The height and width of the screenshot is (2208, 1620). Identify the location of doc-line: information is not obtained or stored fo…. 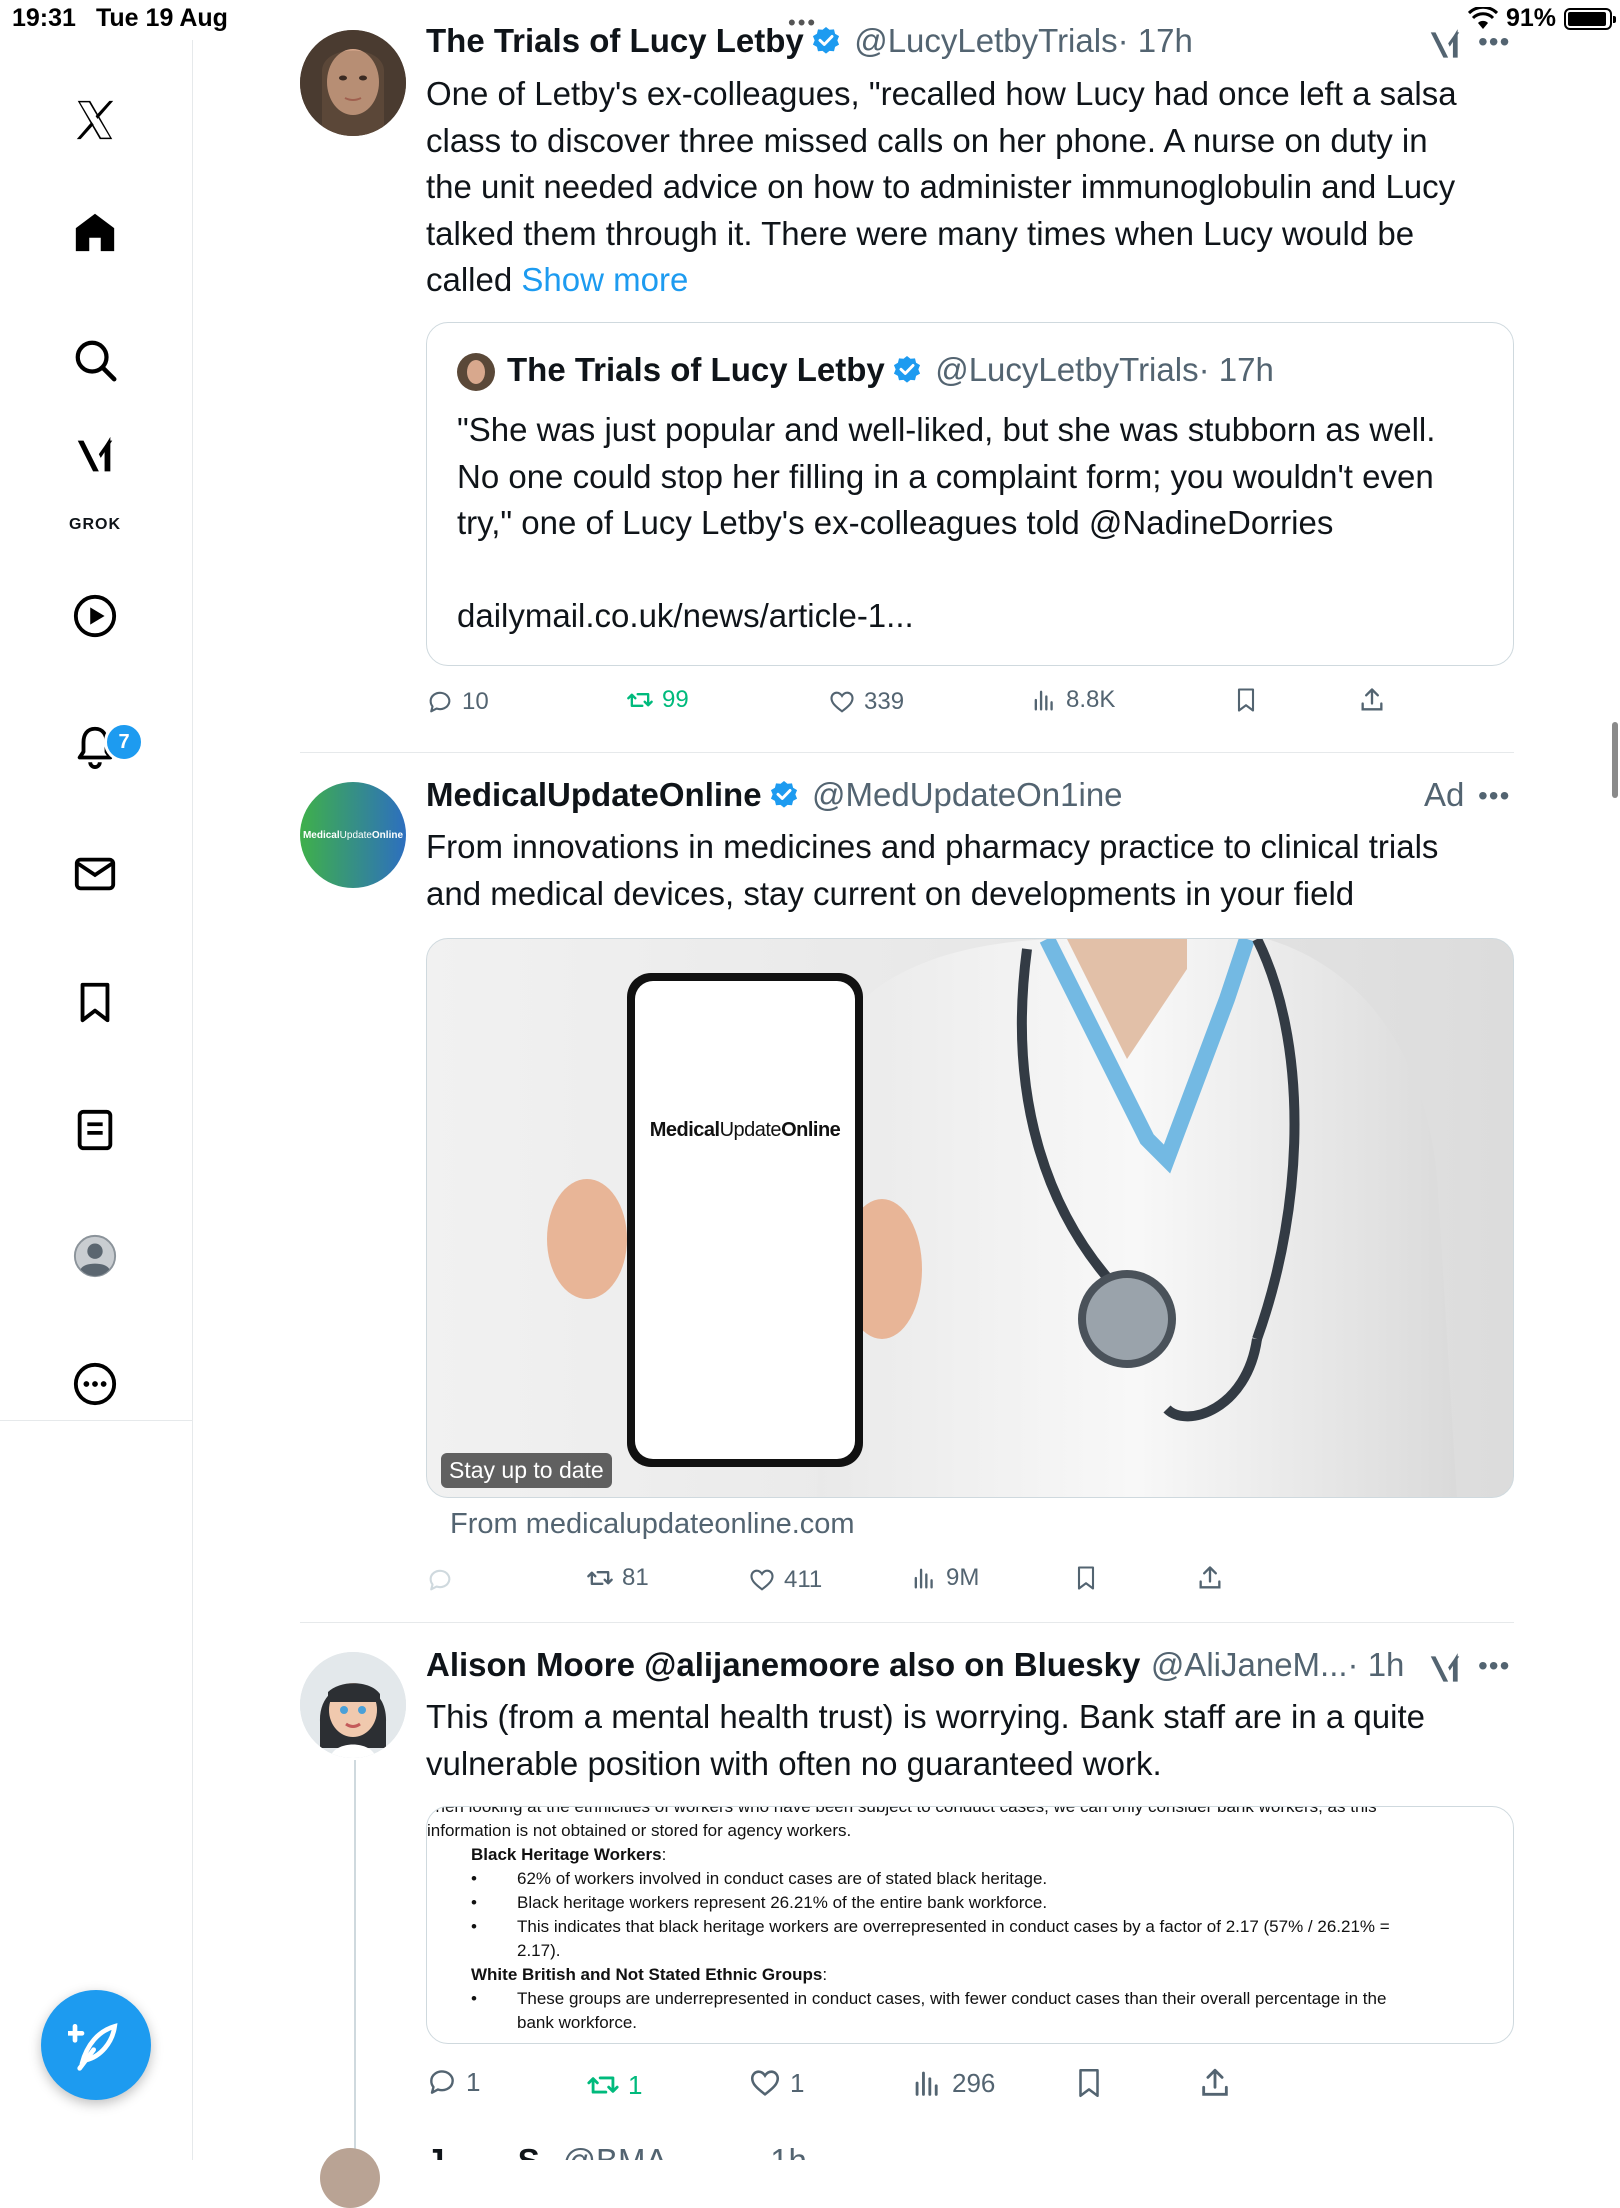
(639, 1830).